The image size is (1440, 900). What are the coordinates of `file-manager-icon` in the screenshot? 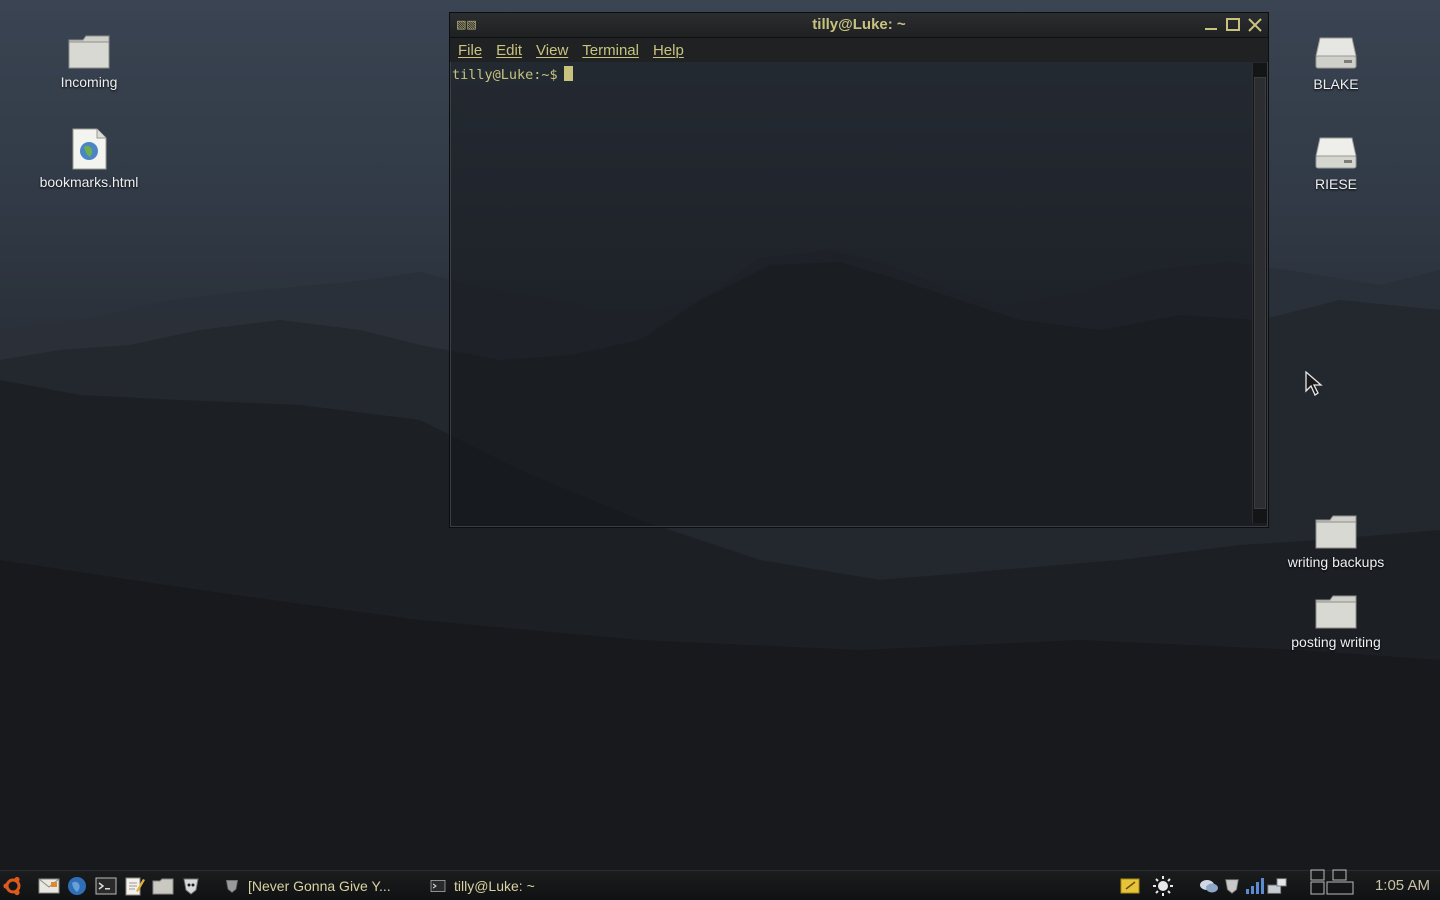 It's located at (163, 886).